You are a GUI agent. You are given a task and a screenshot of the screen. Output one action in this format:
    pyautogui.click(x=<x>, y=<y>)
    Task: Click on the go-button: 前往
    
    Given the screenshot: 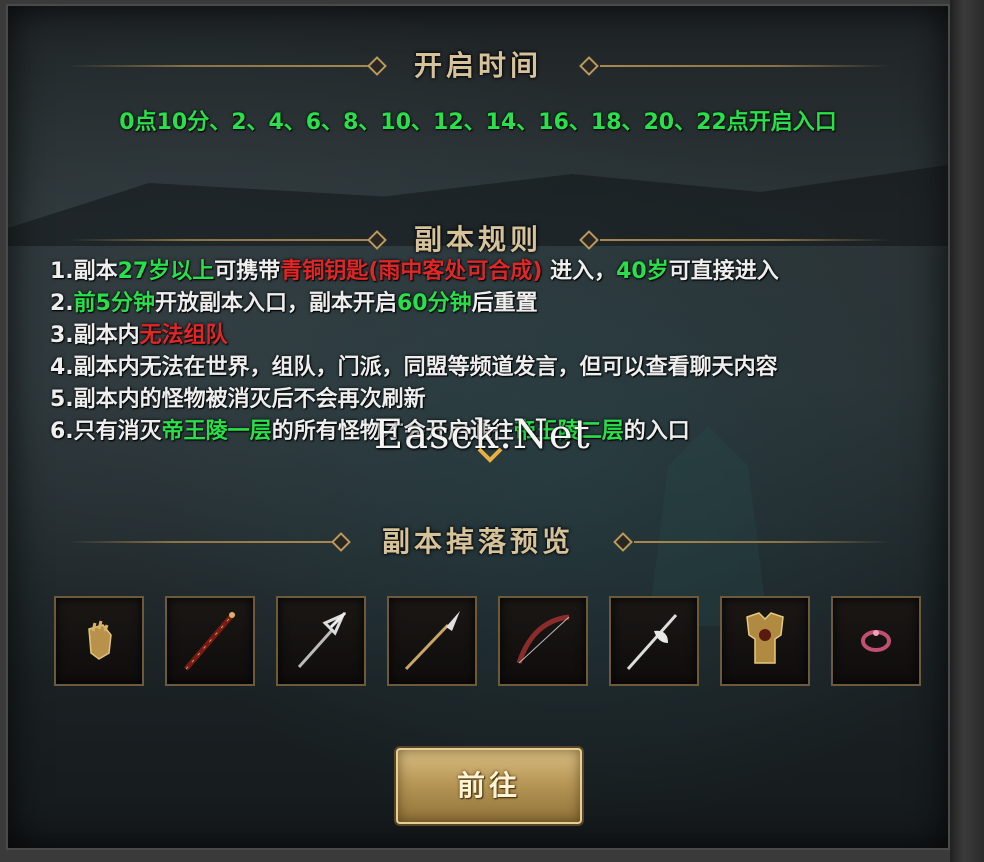 What is the action you would take?
    pyautogui.click(x=489, y=786)
    